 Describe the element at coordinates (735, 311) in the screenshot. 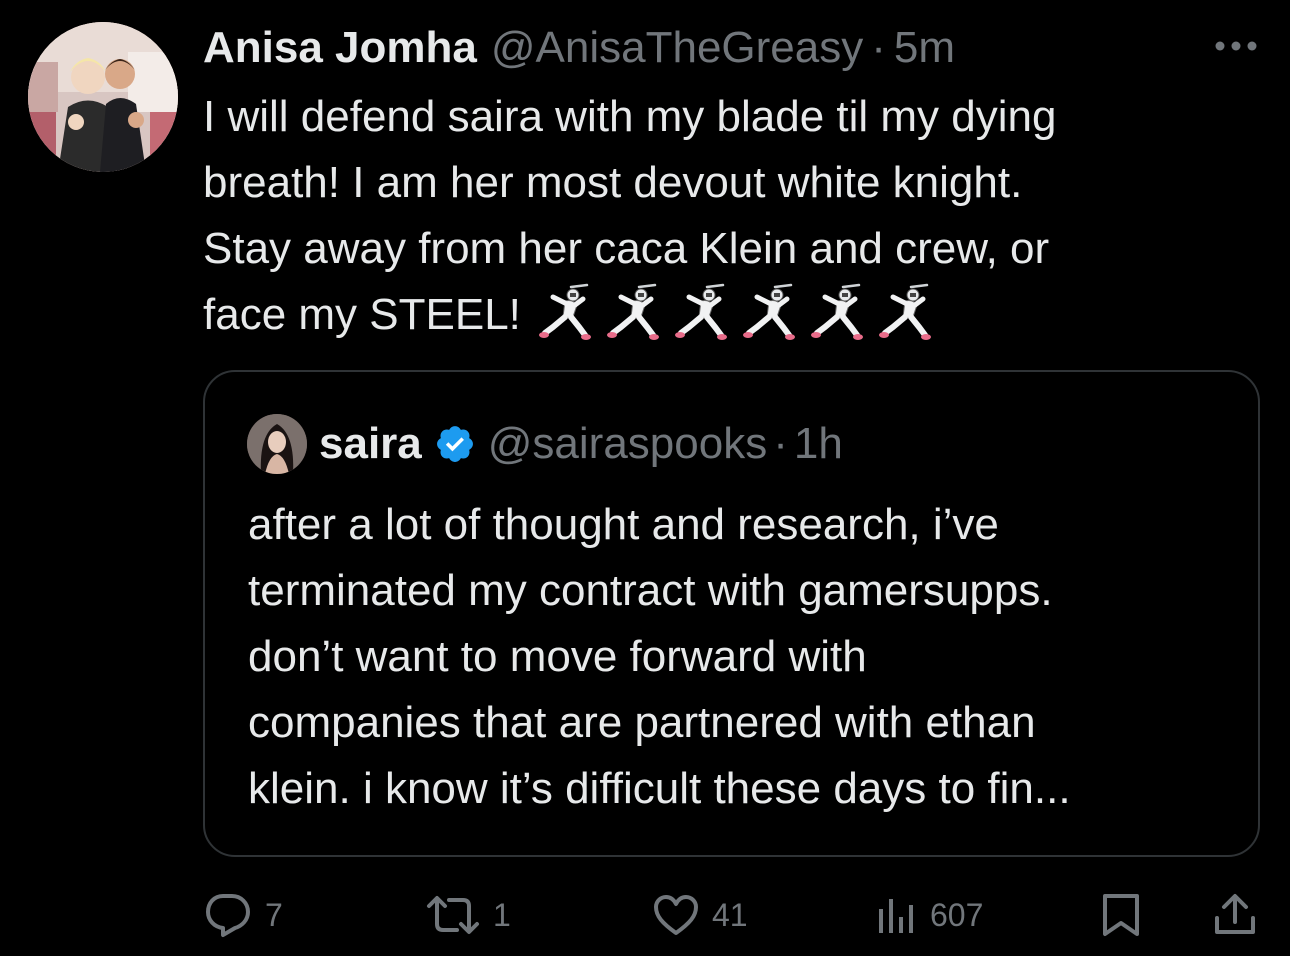

I see `emoji-group` at that location.